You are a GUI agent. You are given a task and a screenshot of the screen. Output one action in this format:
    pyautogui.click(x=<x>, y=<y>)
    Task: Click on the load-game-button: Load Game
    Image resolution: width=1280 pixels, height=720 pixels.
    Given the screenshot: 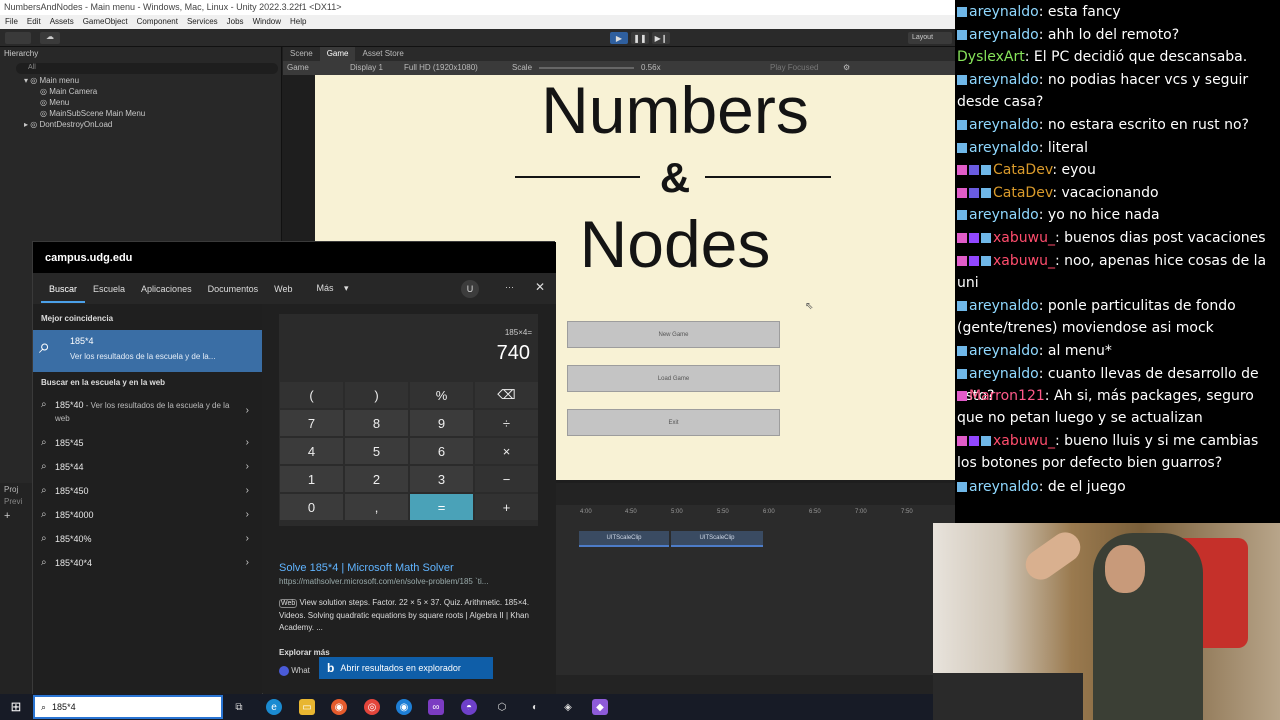 What is the action you would take?
    pyautogui.click(x=673, y=378)
    